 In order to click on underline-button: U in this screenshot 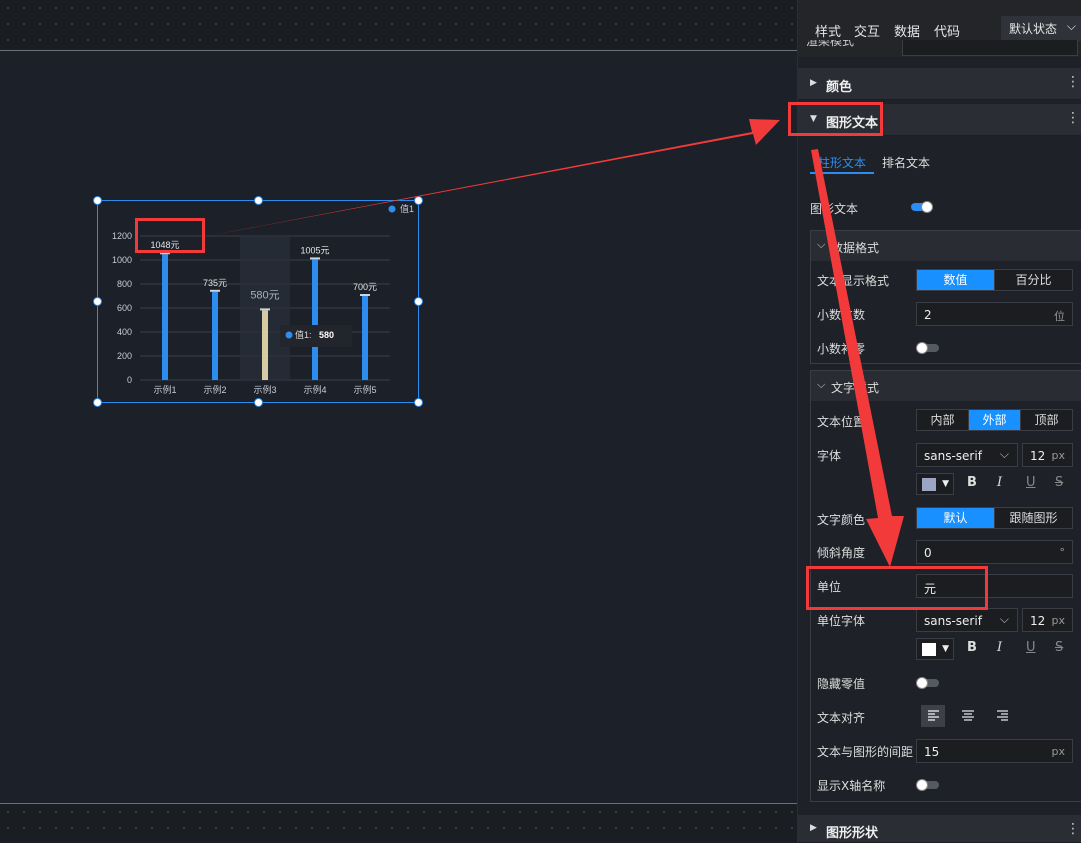, I will do `click(1031, 482)`.